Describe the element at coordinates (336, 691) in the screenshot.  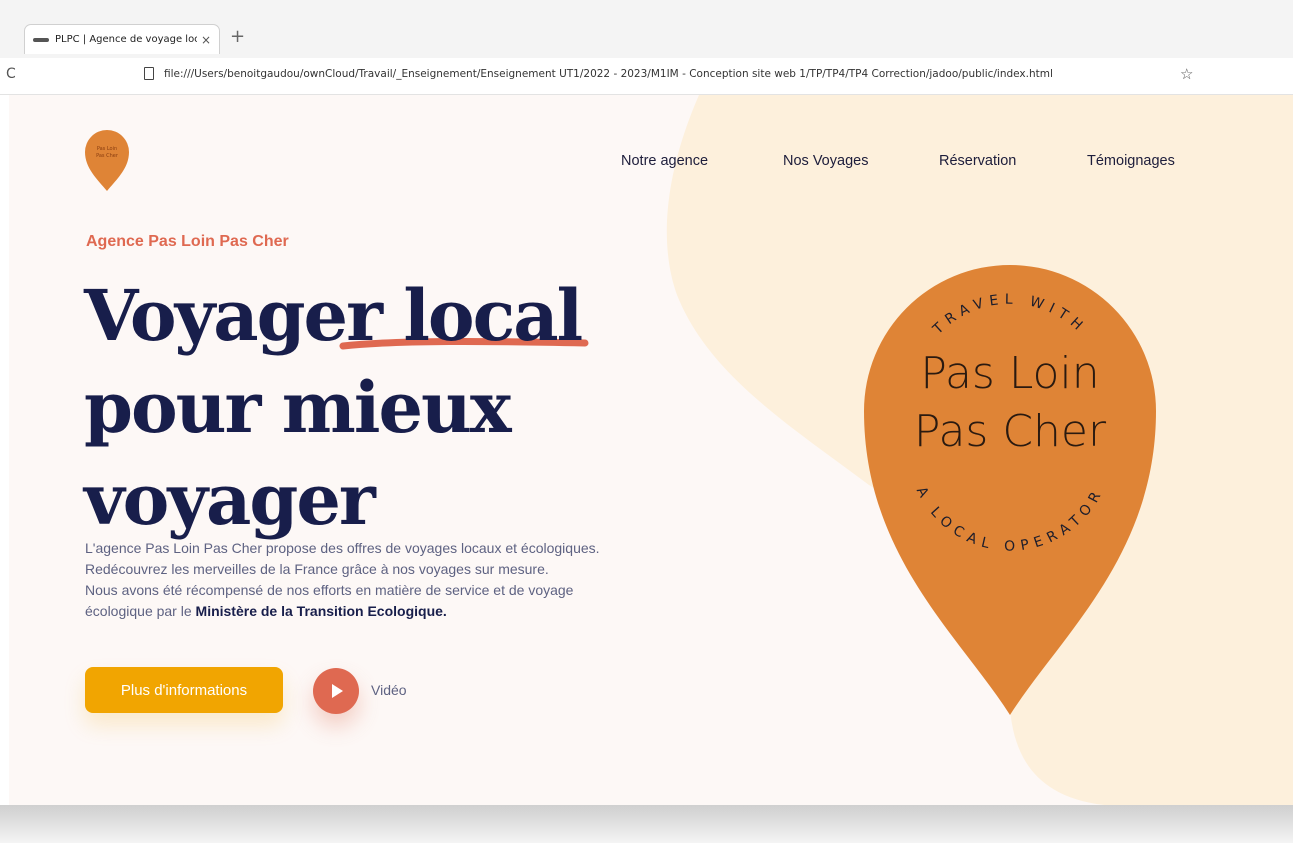
I see `play-video-icon` at that location.